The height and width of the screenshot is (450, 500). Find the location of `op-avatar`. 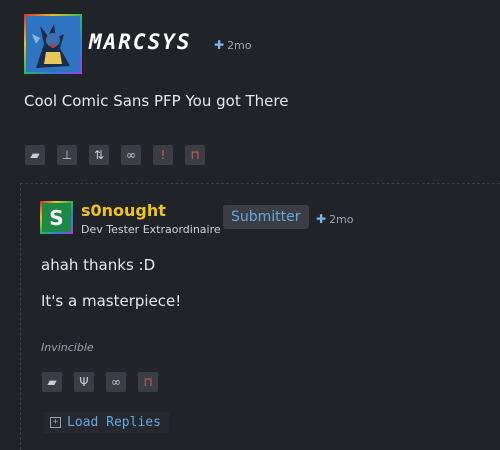

op-avatar is located at coordinates (53, 44).